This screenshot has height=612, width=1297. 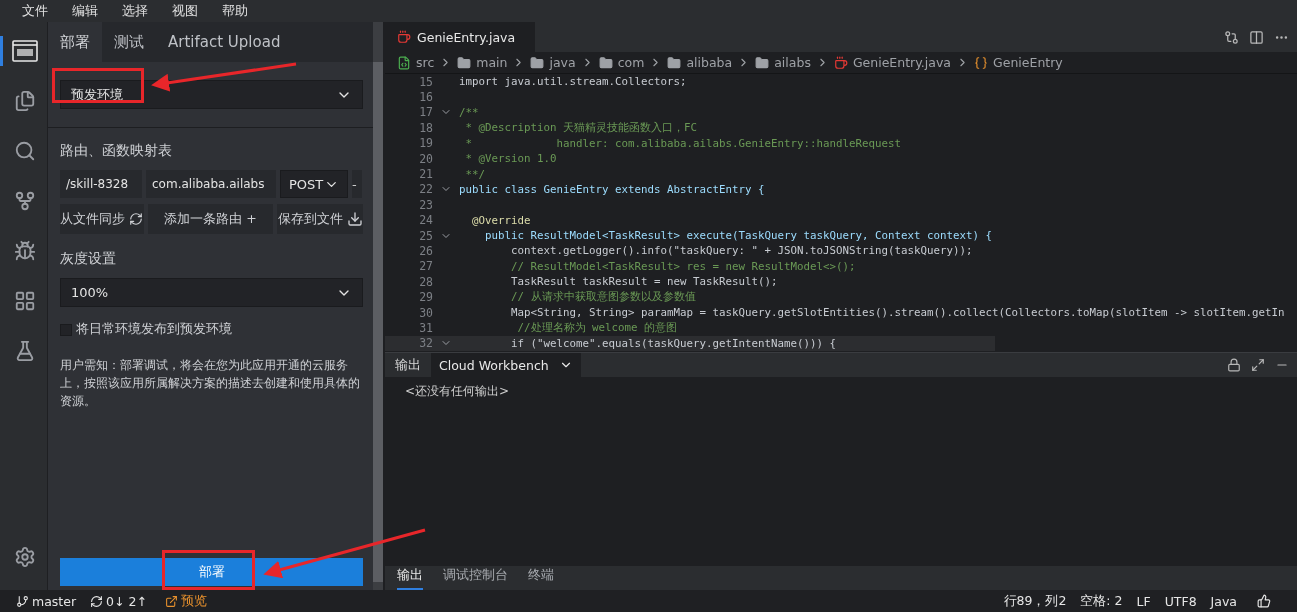 What do you see at coordinates (97, 601) in the screenshot?
I see `sync-icon` at bounding box center [97, 601].